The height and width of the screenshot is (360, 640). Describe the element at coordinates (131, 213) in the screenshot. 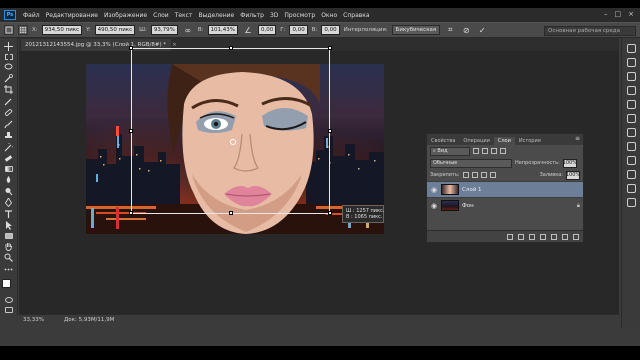

I see `transform-handle-bottom-left` at that location.